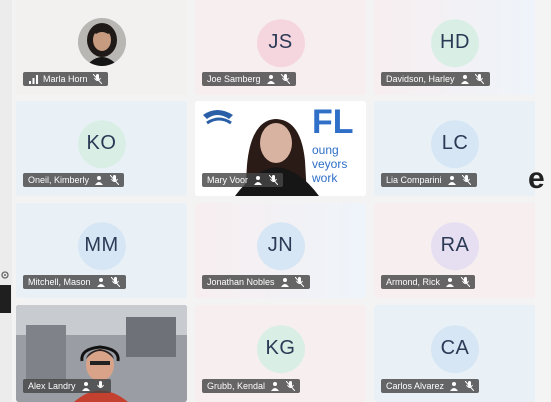 The height and width of the screenshot is (402, 551). What do you see at coordinates (33, 79) in the screenshot?
I see `signal-bars-icon` at bounding box center [33, 79].